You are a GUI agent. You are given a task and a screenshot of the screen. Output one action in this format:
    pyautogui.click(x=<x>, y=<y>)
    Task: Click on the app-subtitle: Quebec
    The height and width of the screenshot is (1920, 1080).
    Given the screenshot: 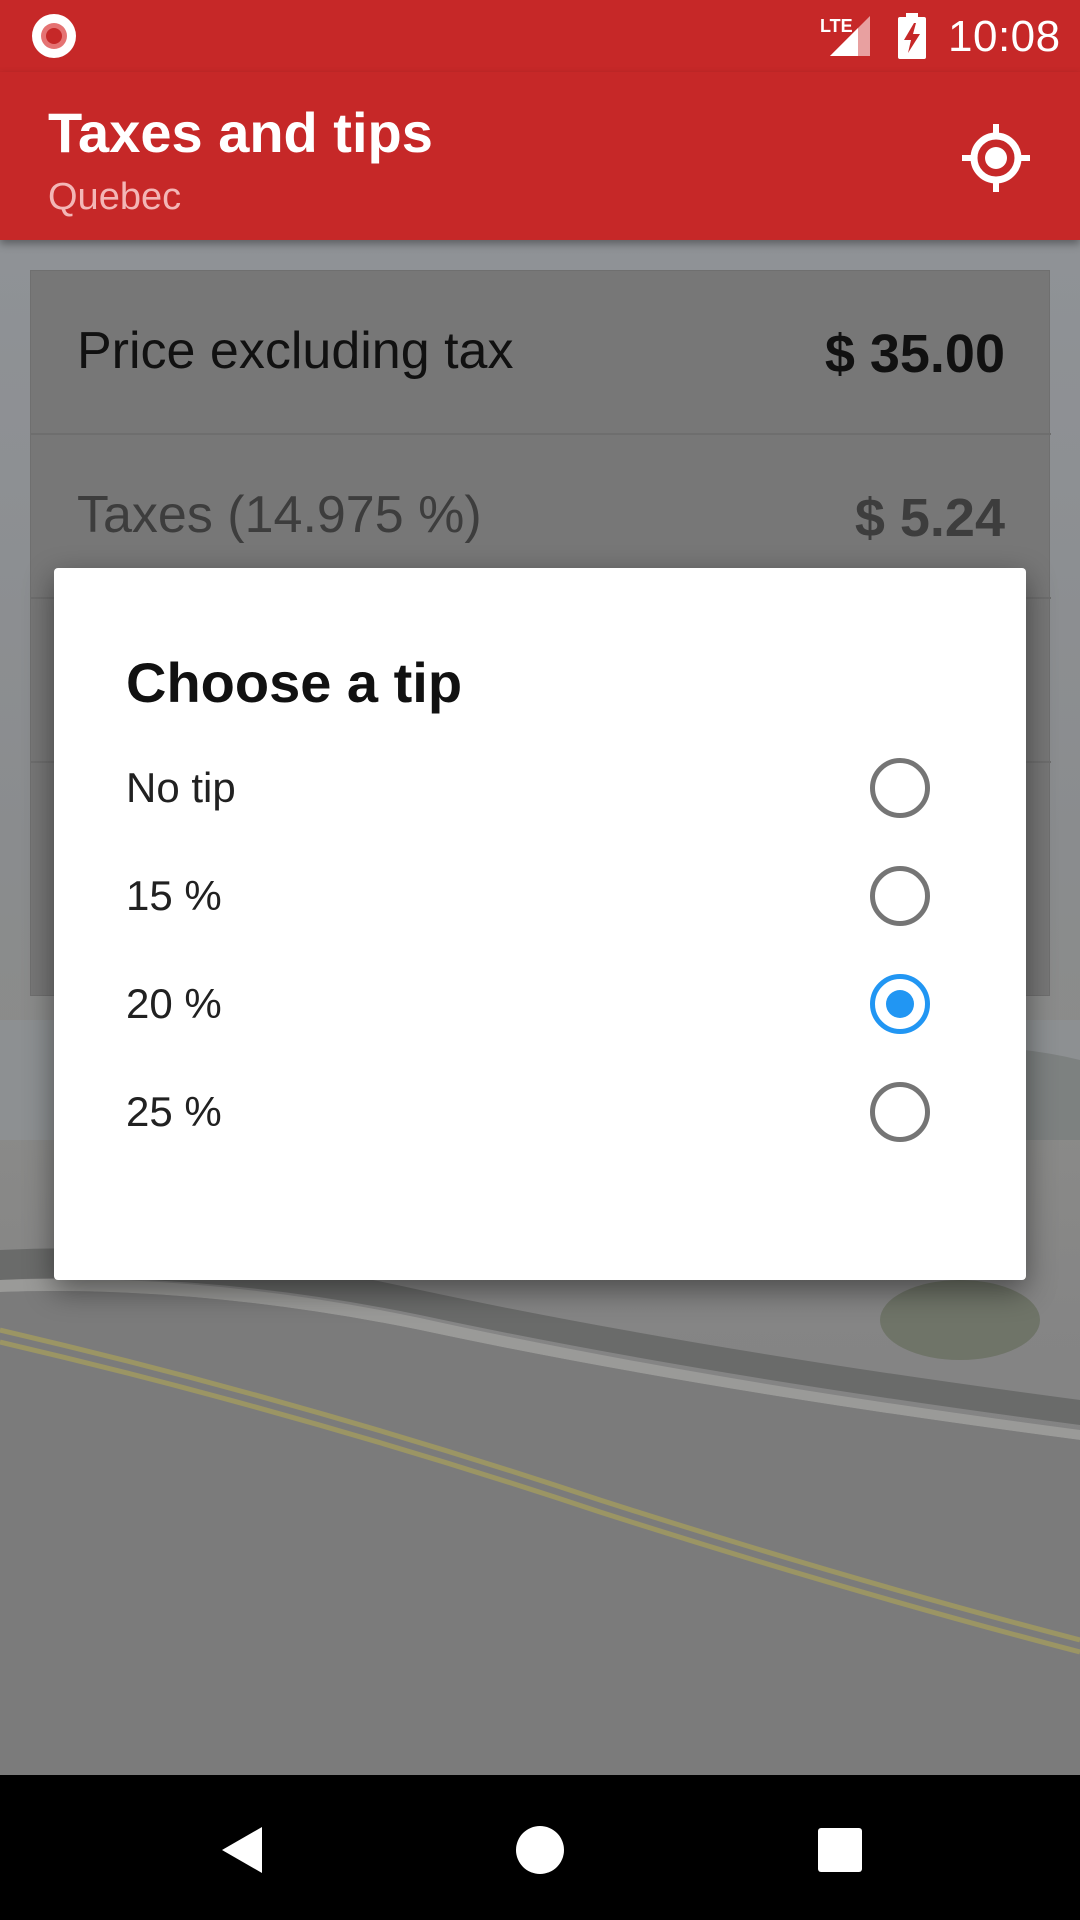 What is the action you would take?
    pyautogui.click(x=115, y=197)
    